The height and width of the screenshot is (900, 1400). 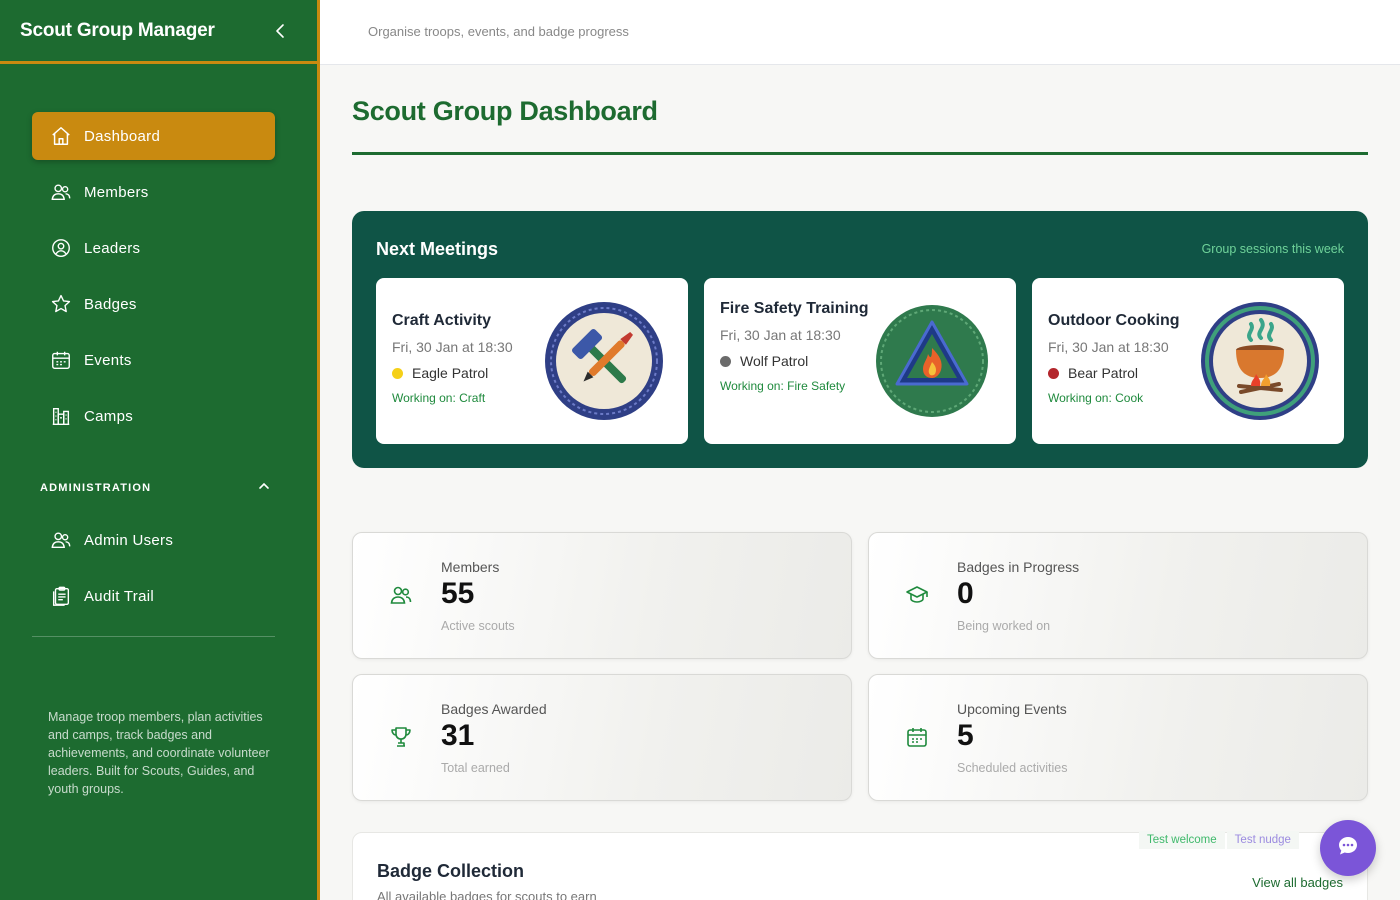 What do you see at coordinates (155, 487) in the screenshot?
I see `admin-section-toggle: ADMINISTRATION` at bounding box center [155, 487].